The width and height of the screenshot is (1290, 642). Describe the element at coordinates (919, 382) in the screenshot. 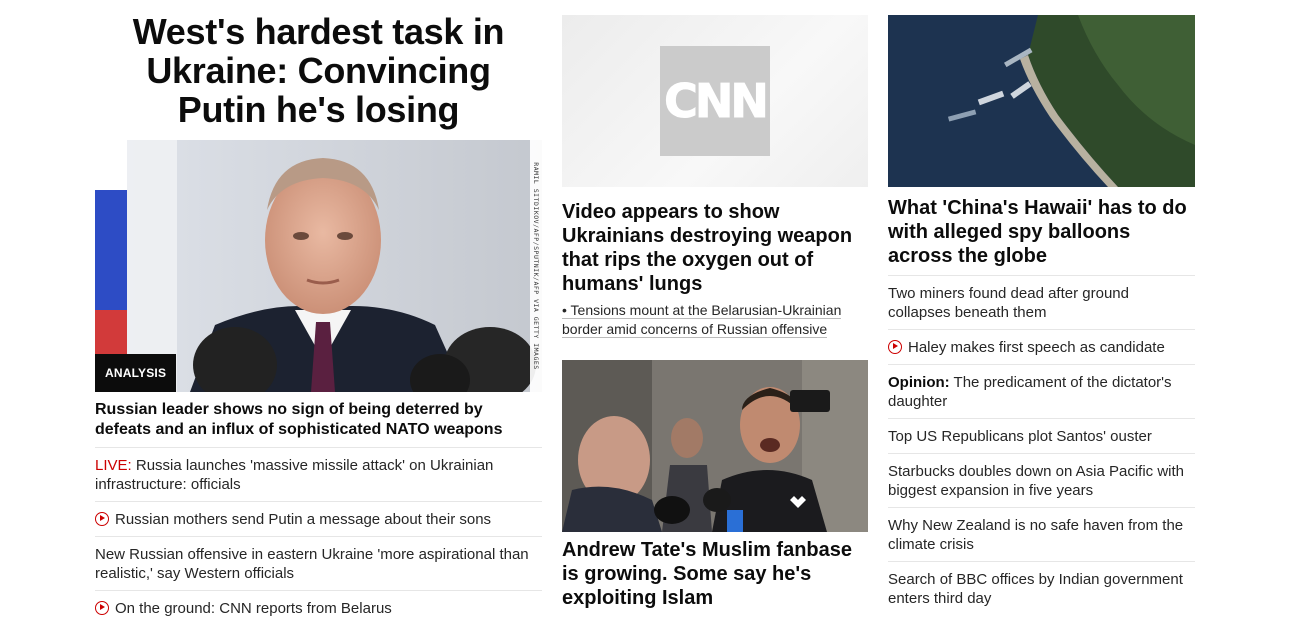

I see `opinion-label: Opinion:` at that location.